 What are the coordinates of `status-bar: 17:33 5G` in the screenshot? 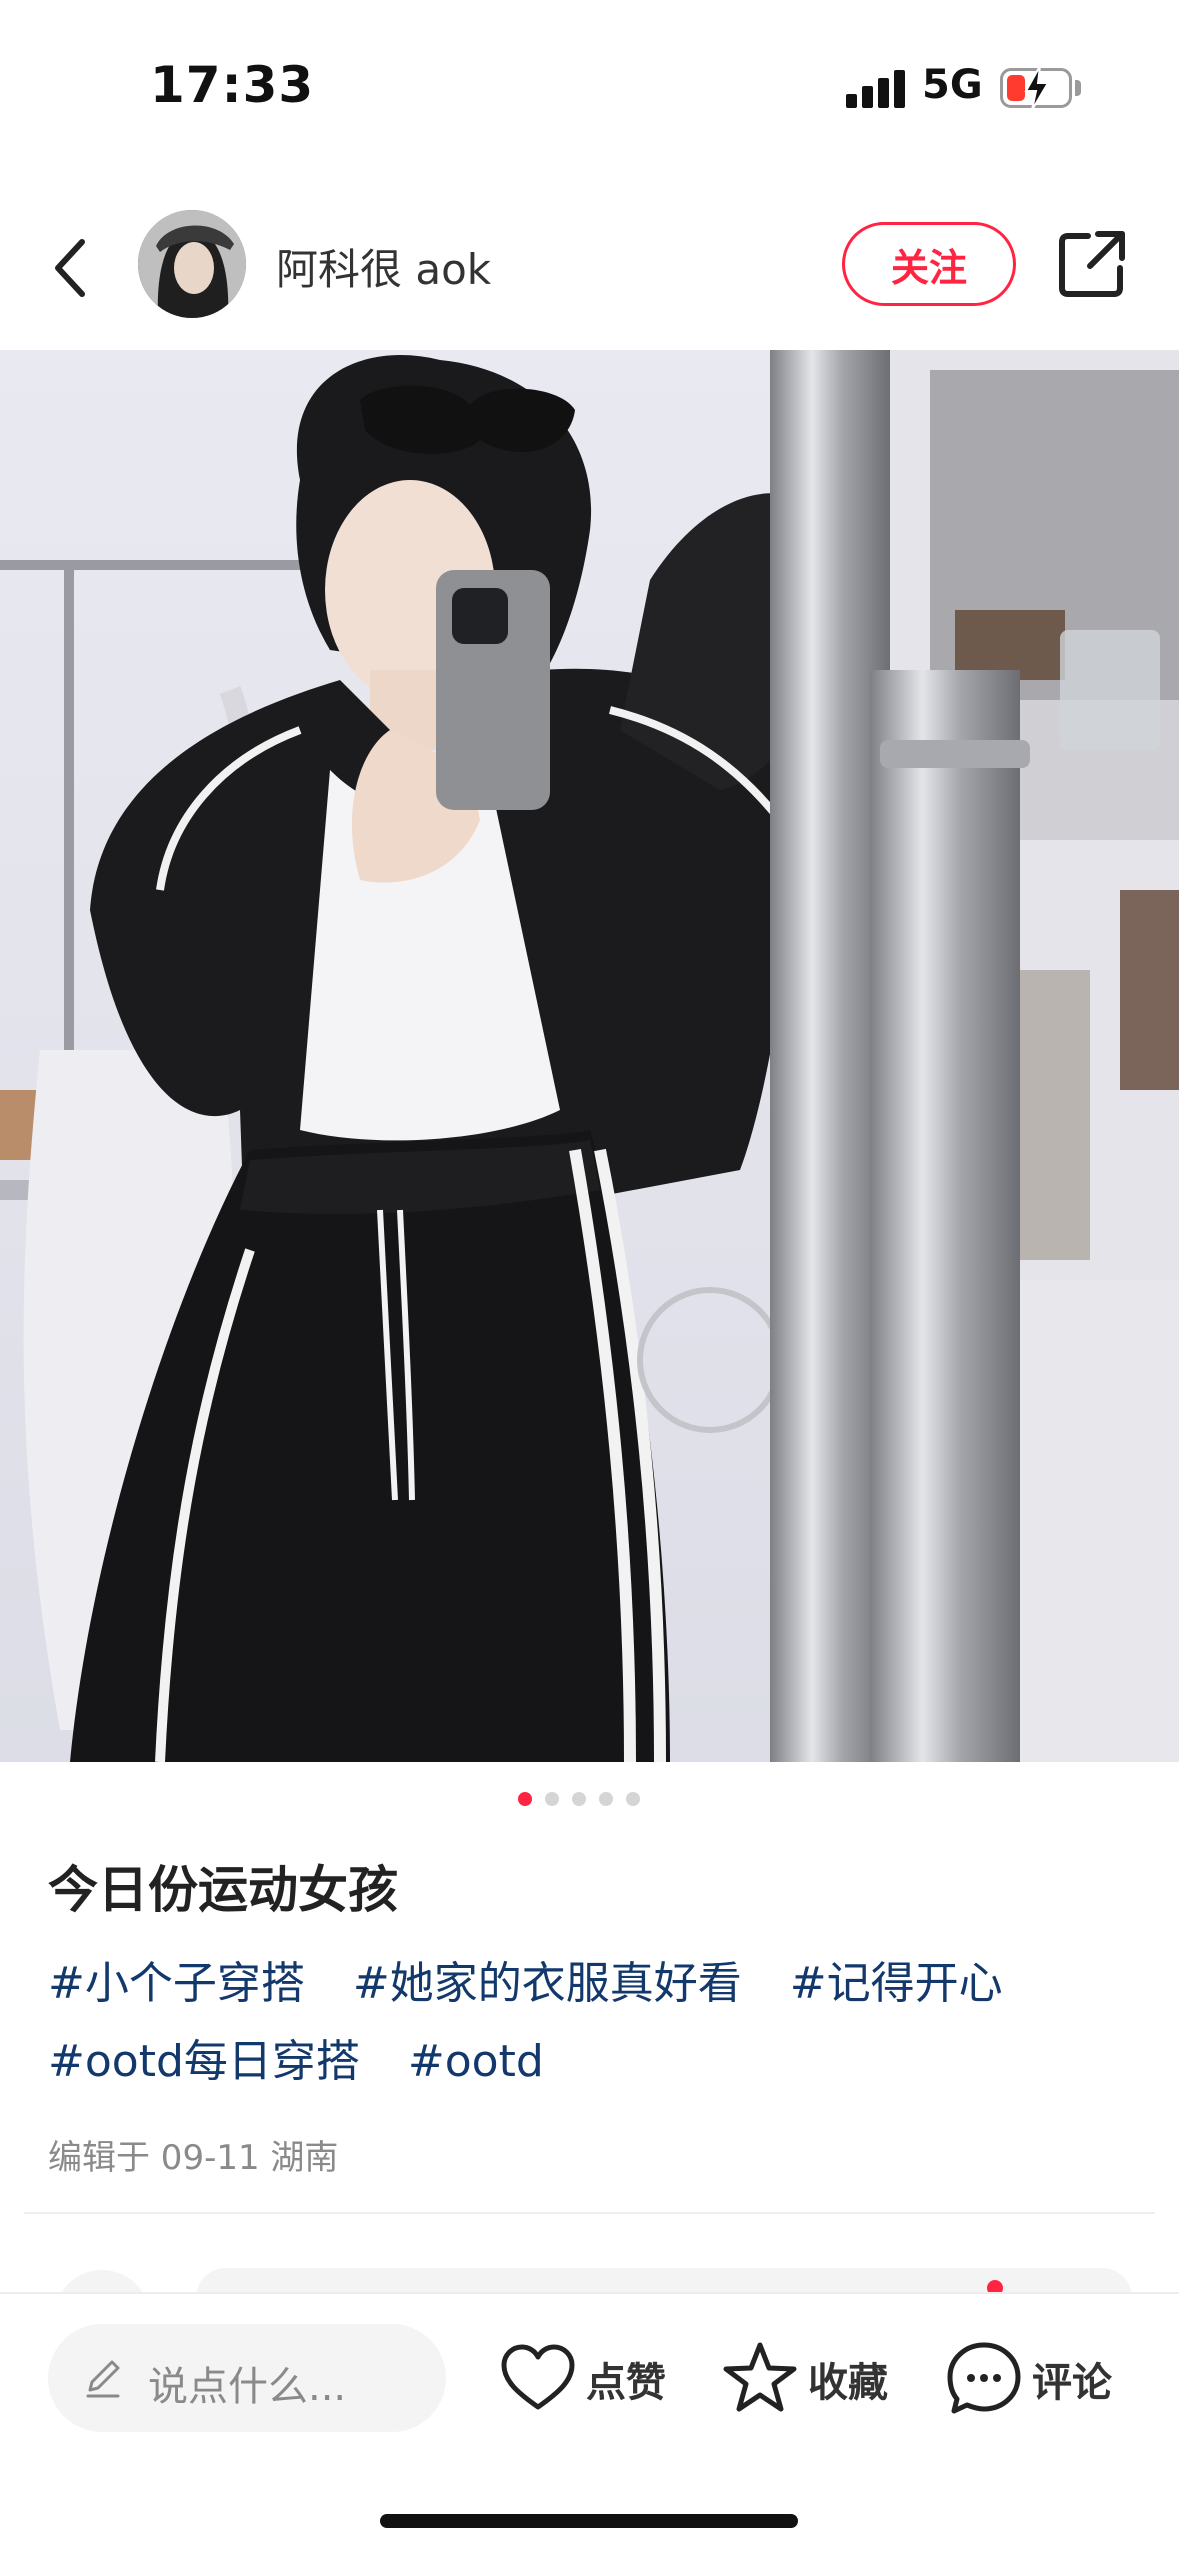 It's located at (589, 87).